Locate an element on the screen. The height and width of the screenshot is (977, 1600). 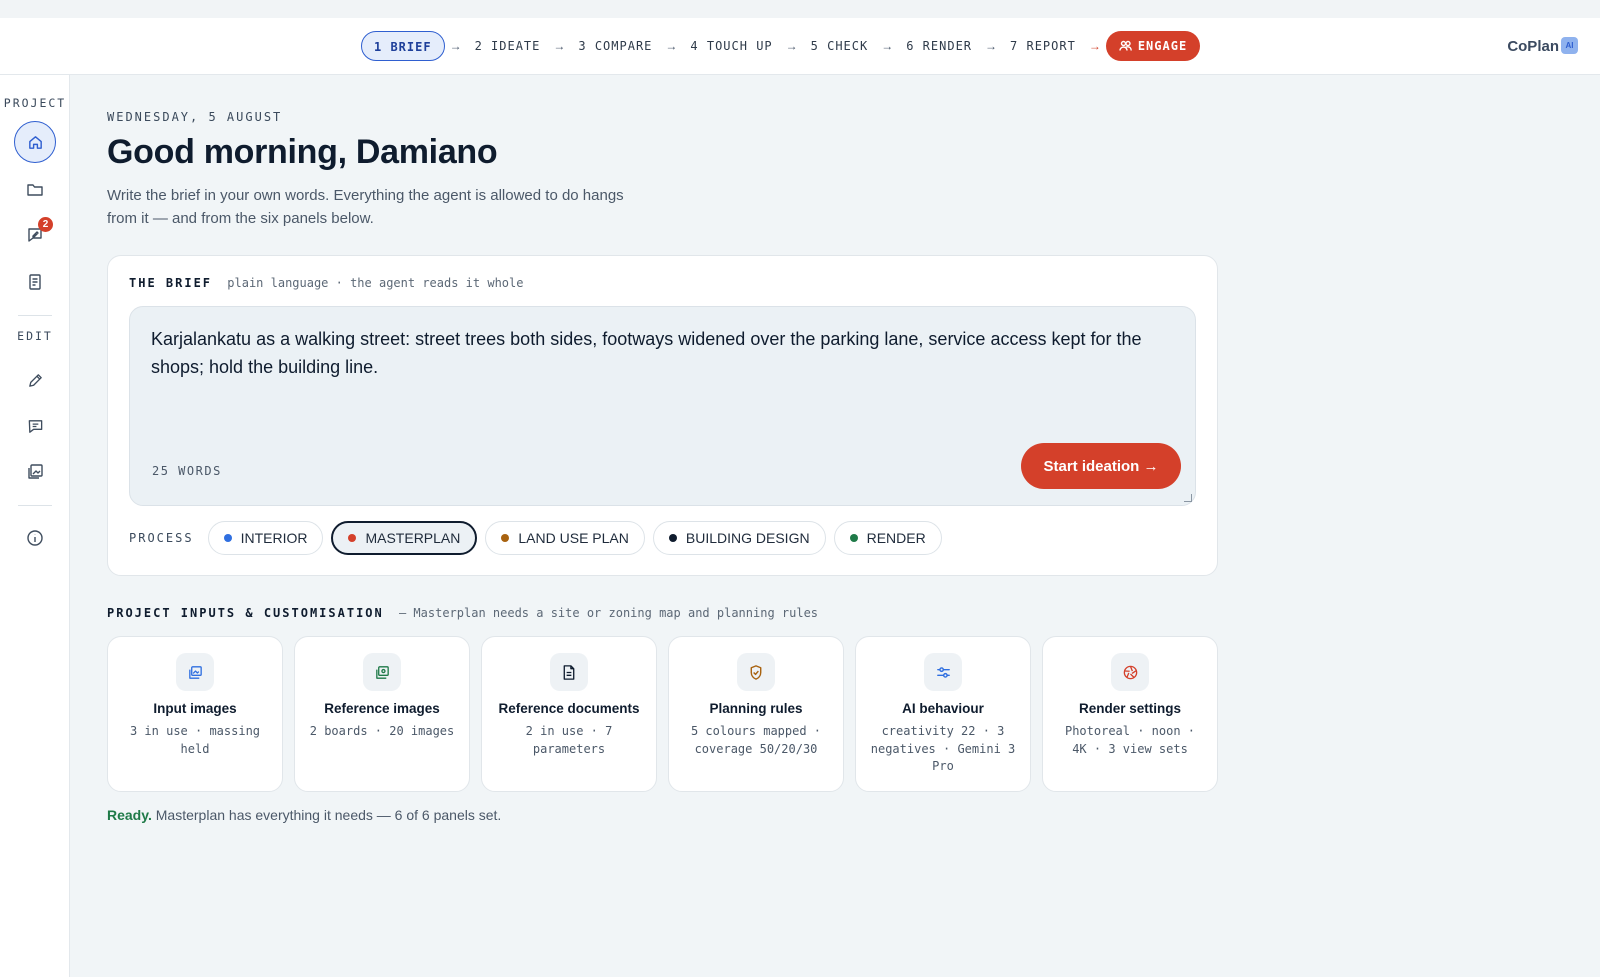
panel-detail: 5 colours mapped · coverage 50/20/30 is located at coordinates (756, 740).